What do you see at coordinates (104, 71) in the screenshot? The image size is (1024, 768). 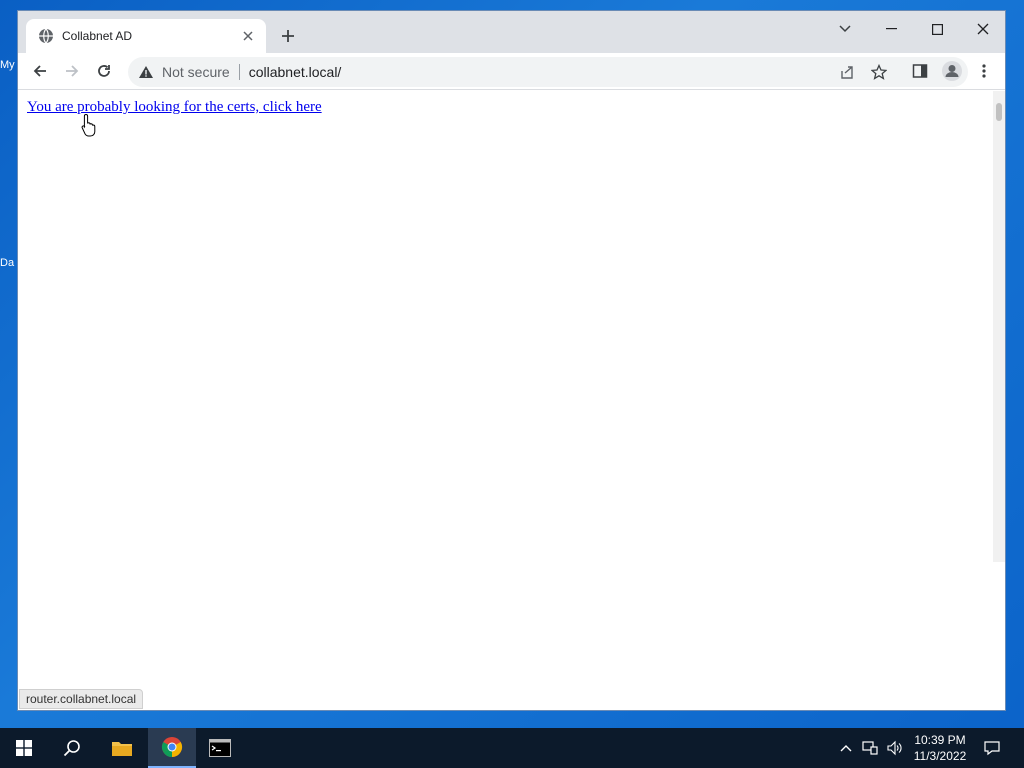 I see `reload-icon` at bounding box center [104, 71].